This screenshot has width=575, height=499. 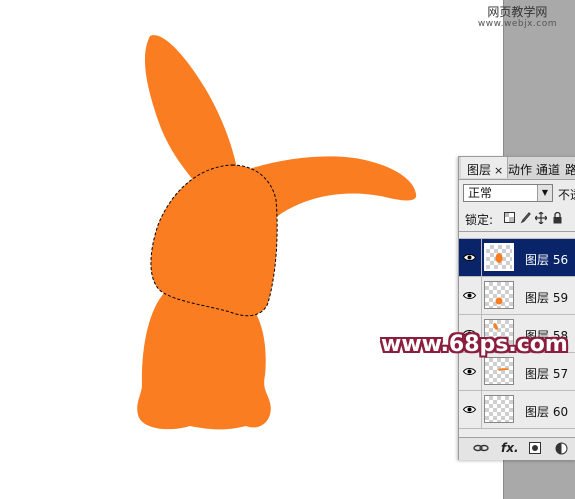 I want to click on lock-transparent-icon, so click(x=509, y=218).